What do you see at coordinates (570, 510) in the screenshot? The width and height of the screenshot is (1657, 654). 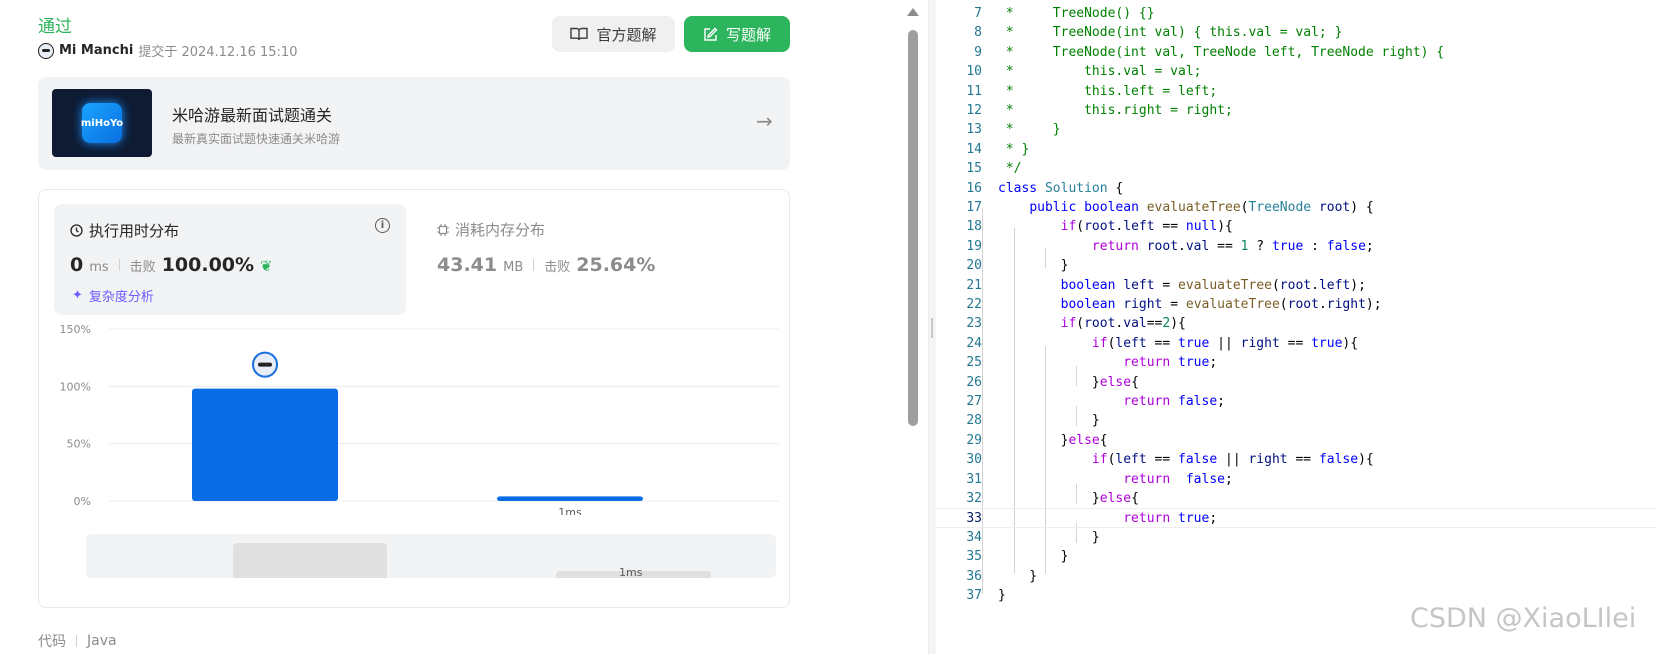 I see `chart-xtick-label: 1ms` at bounding box center [570, 510].